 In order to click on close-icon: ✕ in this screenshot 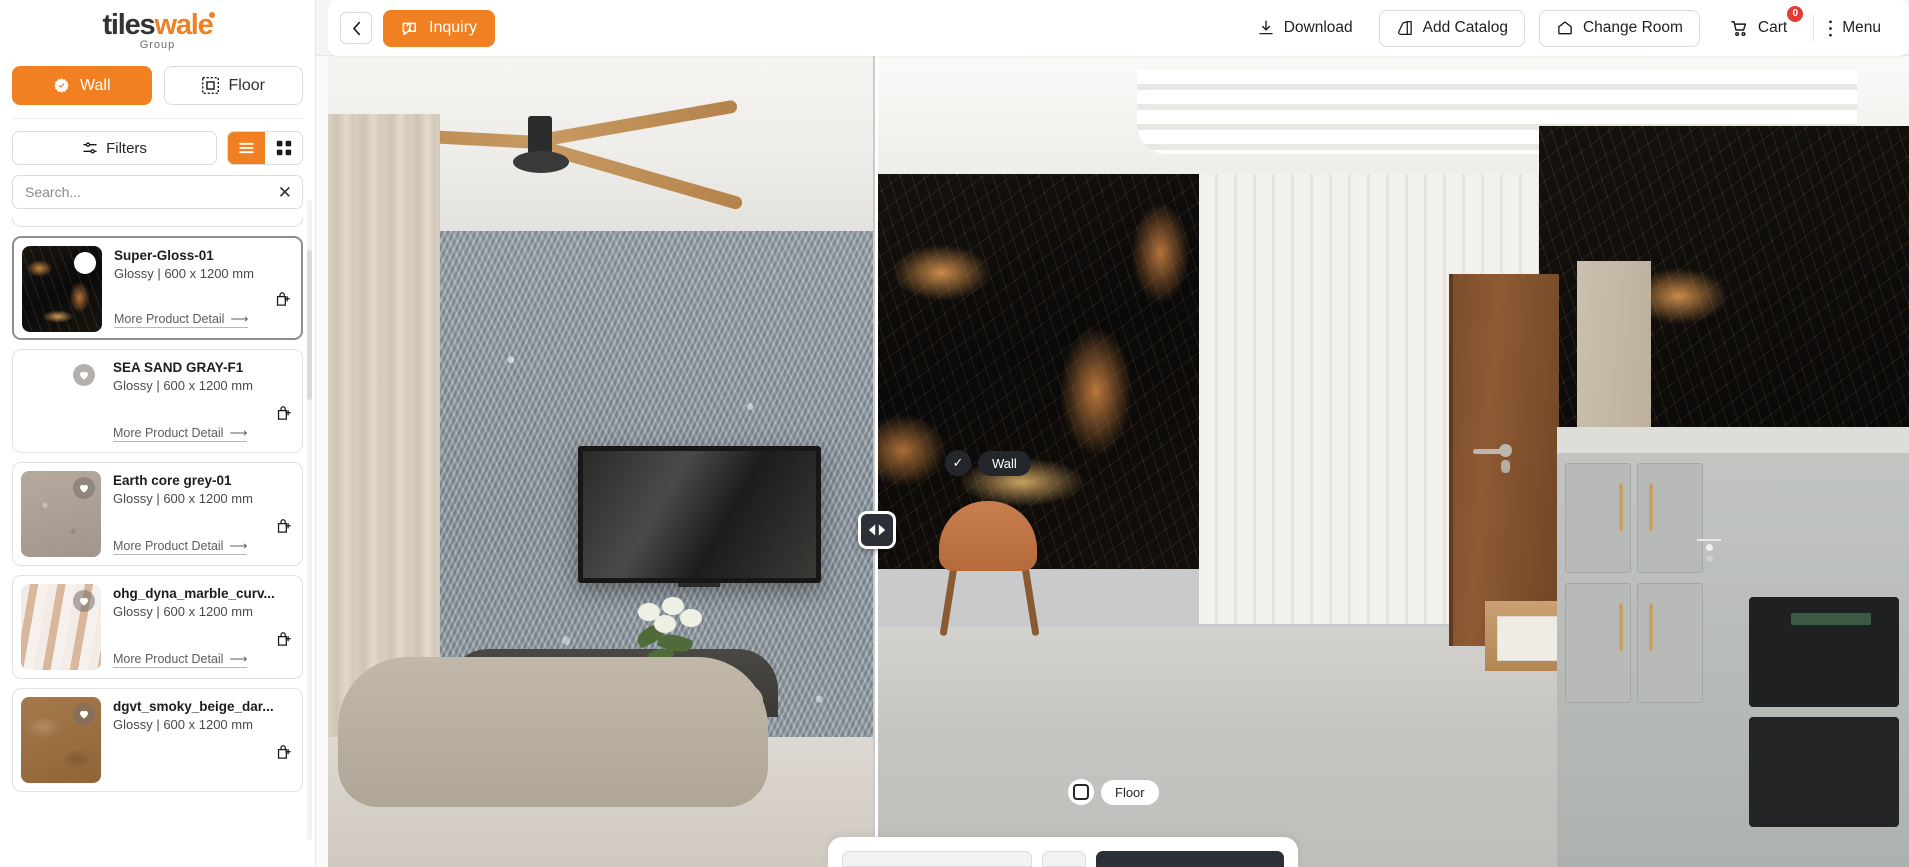, I will do `click(282, 192)`.